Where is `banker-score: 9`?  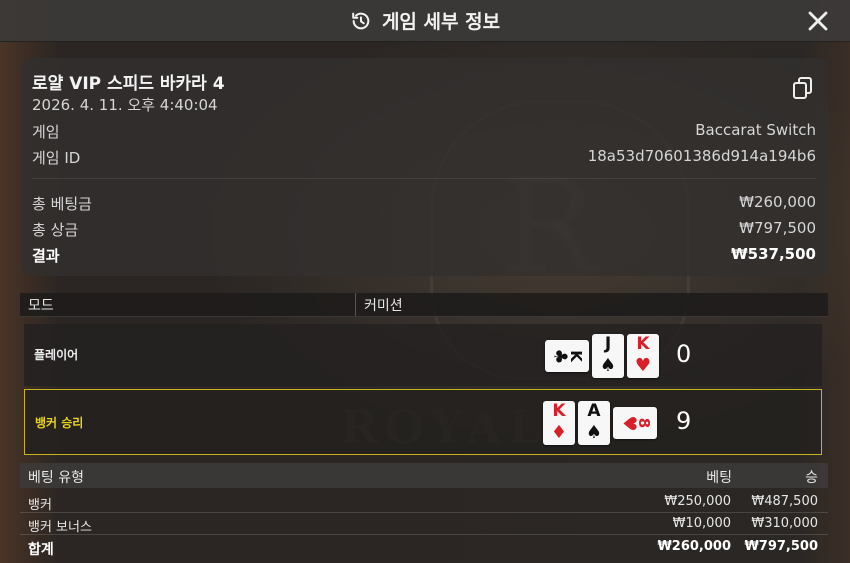 banker-score: 9 is located at coordinates (684, 421).